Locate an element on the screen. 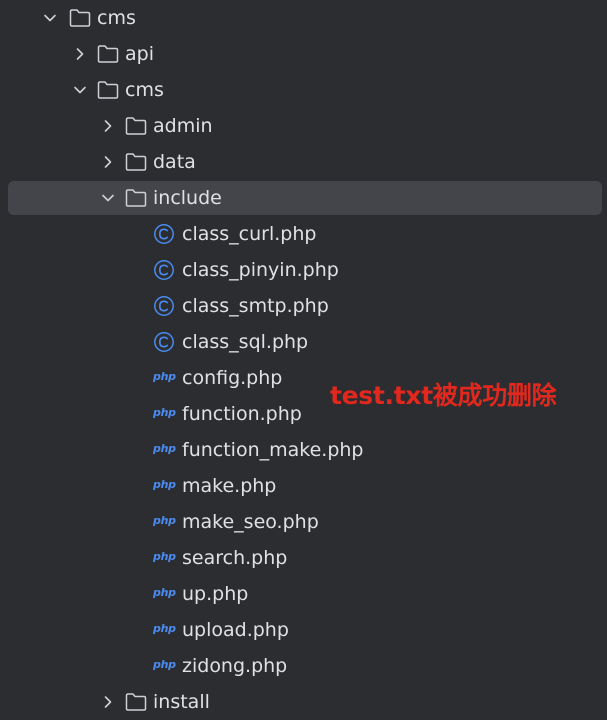 The width and height of the screenshot is (607, 720). tree-item-label: admin is located at coordinates (183, 126).